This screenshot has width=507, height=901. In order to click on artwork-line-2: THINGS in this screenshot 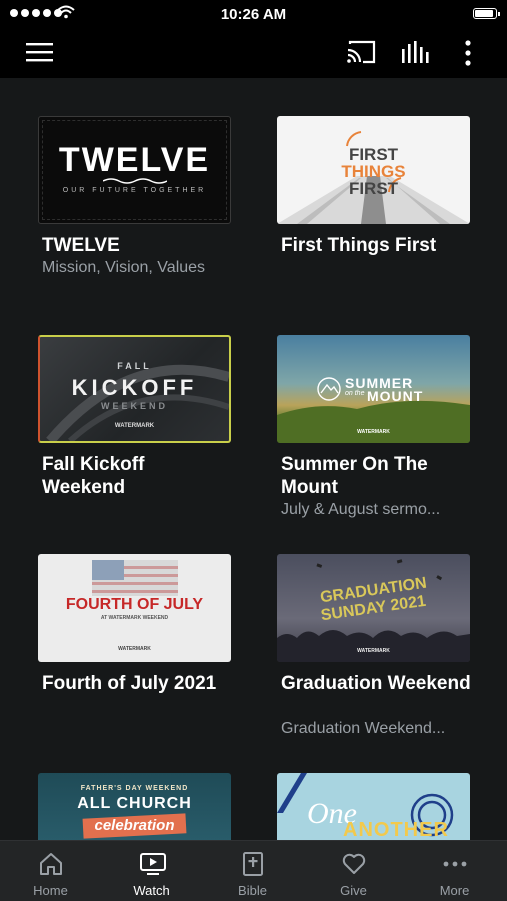, I will do `click(373, 171)`.